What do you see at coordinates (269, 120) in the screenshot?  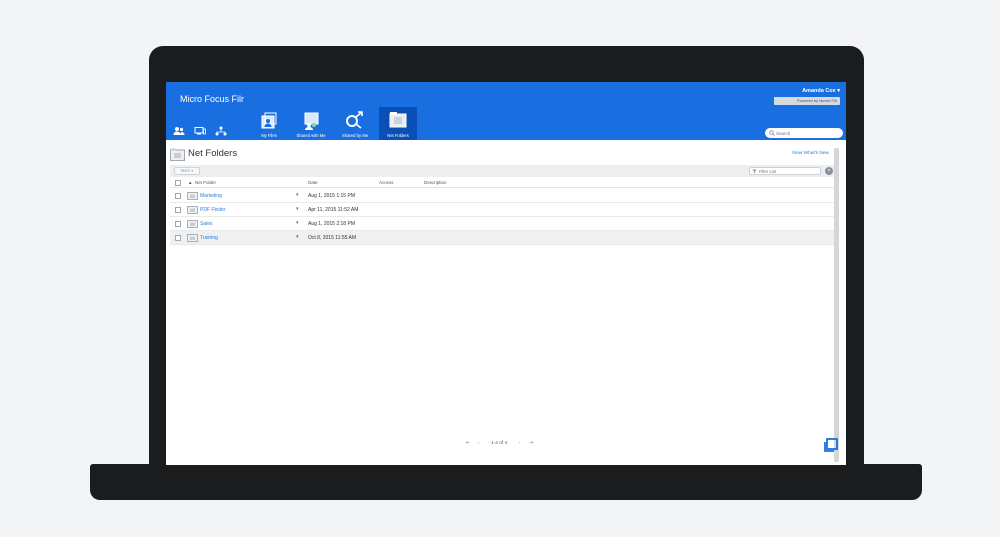 I see `my-files-icon` at bounding box center [269, 120].